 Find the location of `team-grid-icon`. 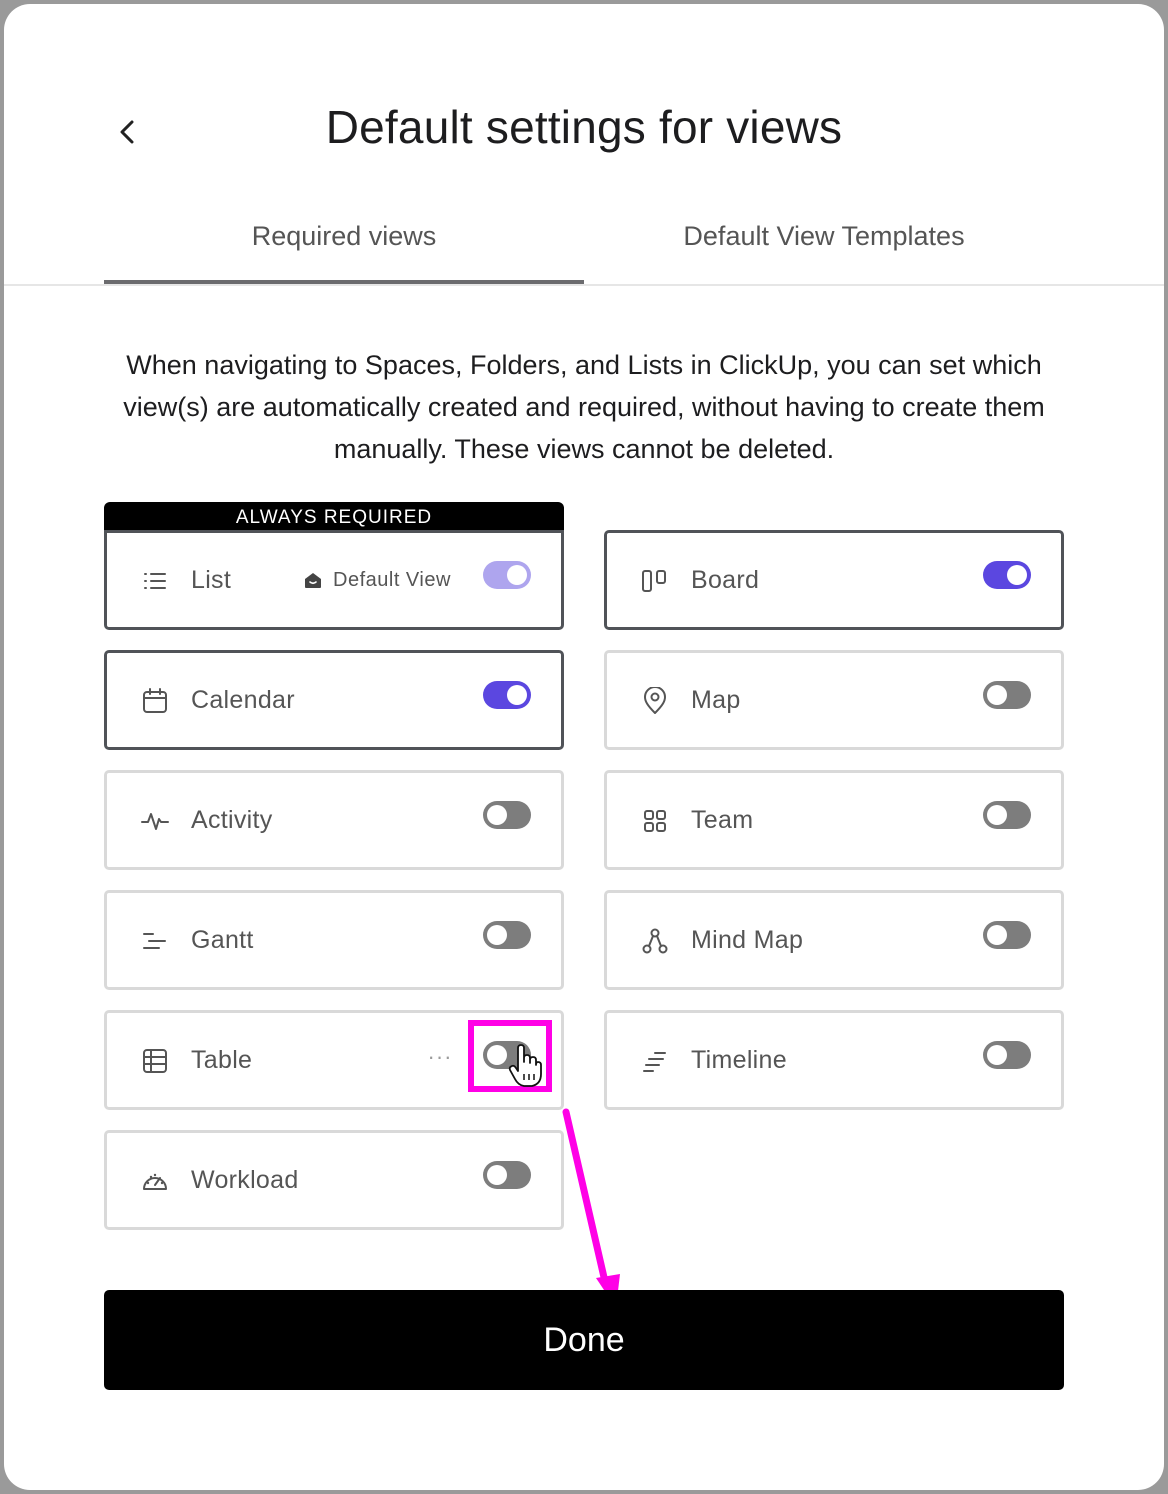

team-grid-icon is located at coordinates (655, 821).